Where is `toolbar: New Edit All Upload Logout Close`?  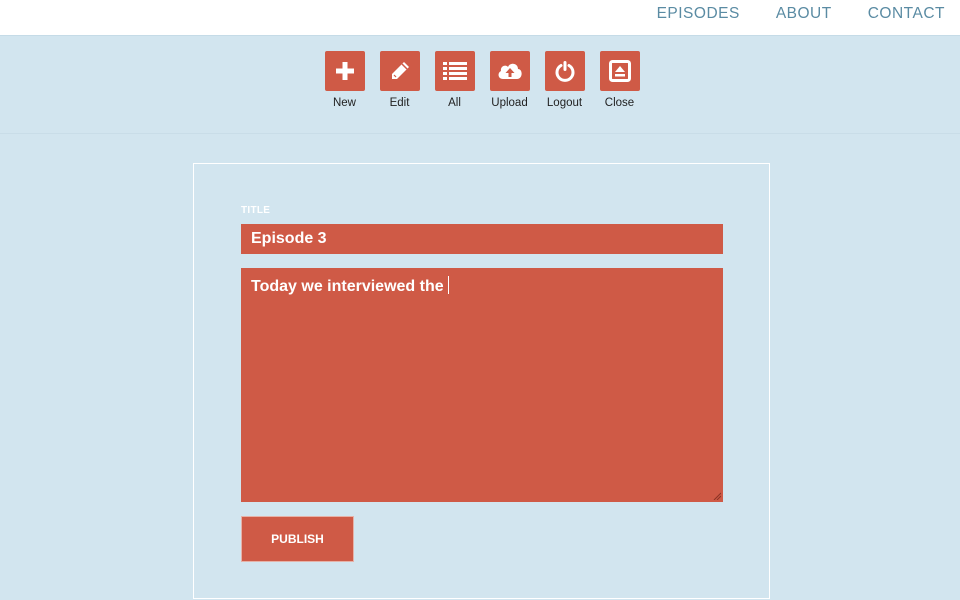
toolbar: New Edit All Upload Logout Close is located at coordinates (482, 80).